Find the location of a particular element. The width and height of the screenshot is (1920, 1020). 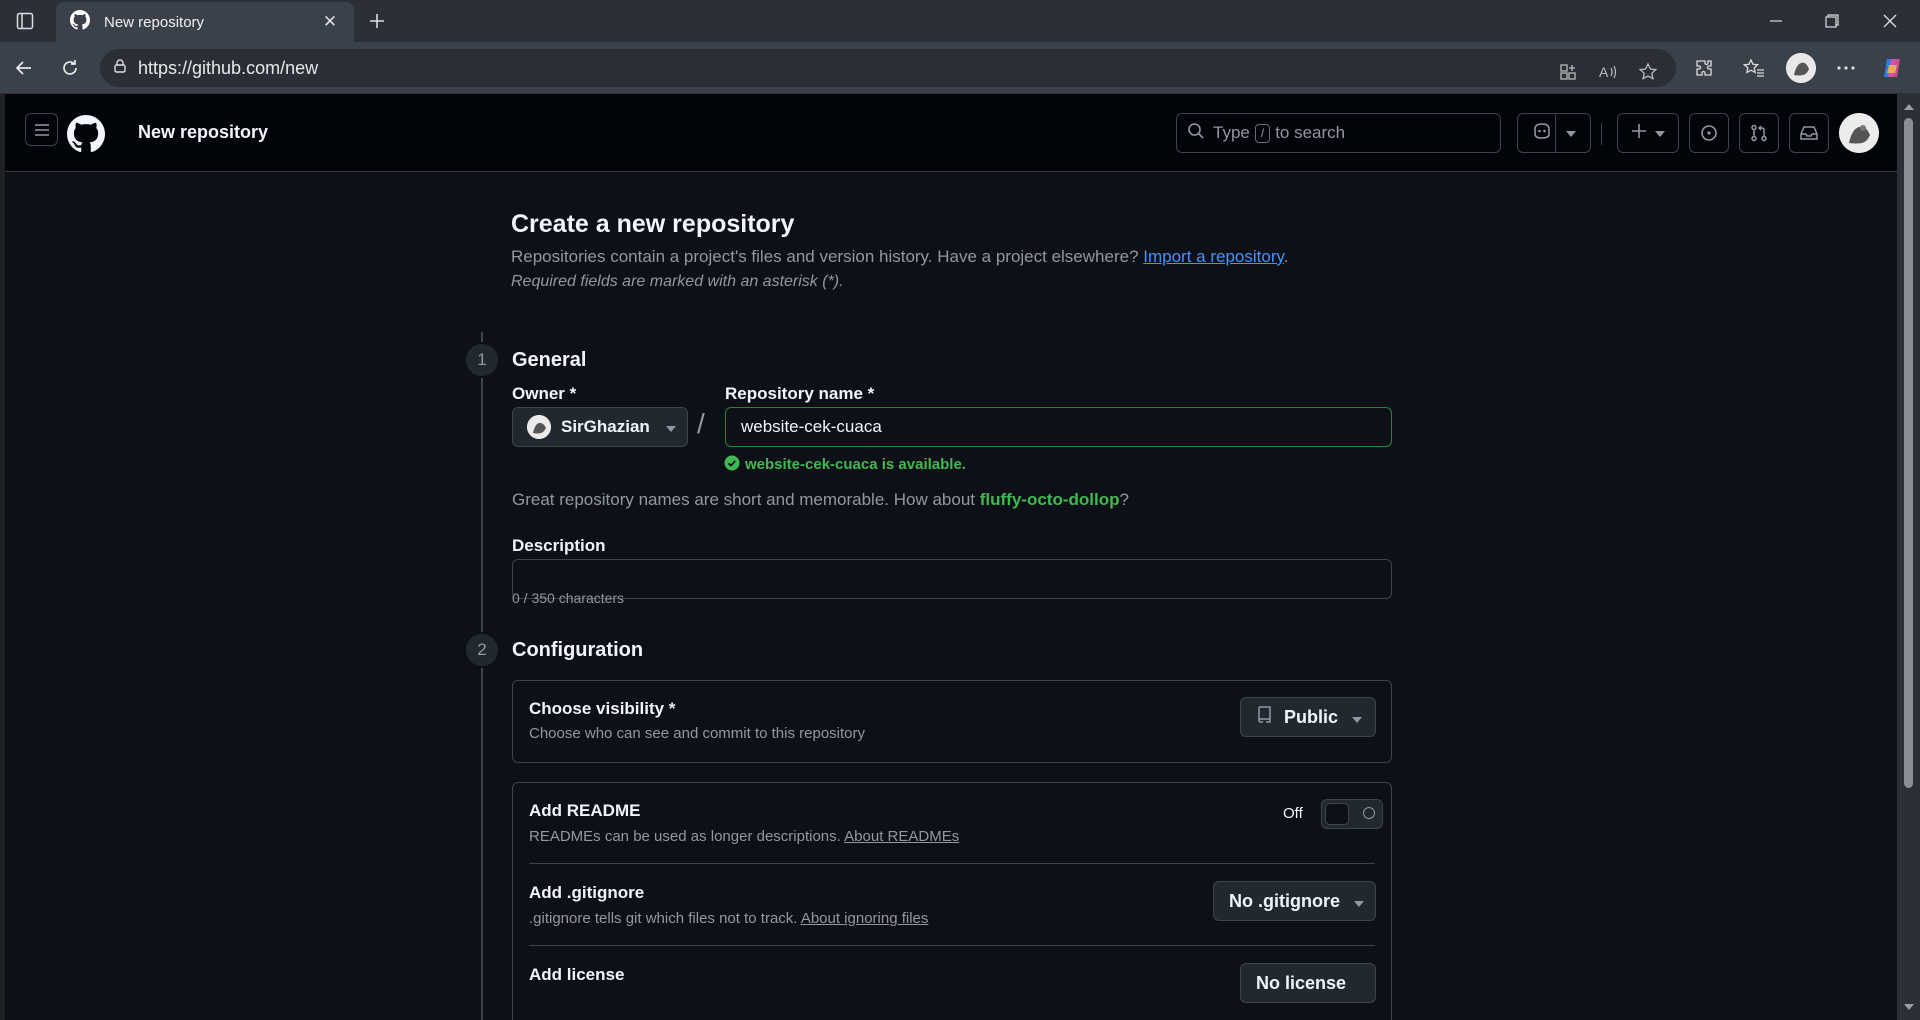

refresh-icon is located at coordinates (70, 68).